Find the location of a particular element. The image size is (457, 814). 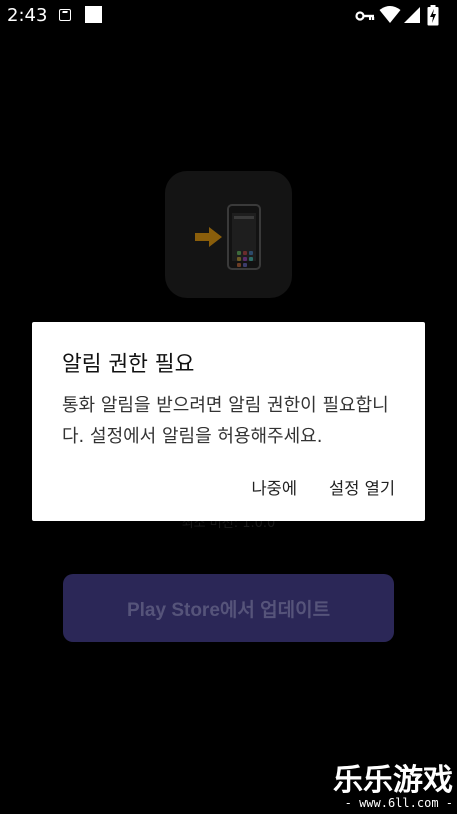

watermark-logo-text: 乐乐游戏 is located at coordinates (393, 780).